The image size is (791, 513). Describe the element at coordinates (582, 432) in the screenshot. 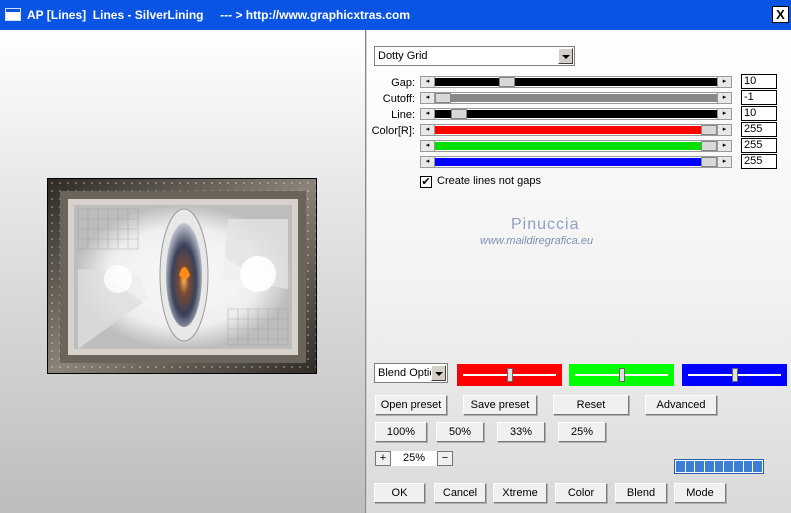

I see `zoom-25-button: 25%` at that location.